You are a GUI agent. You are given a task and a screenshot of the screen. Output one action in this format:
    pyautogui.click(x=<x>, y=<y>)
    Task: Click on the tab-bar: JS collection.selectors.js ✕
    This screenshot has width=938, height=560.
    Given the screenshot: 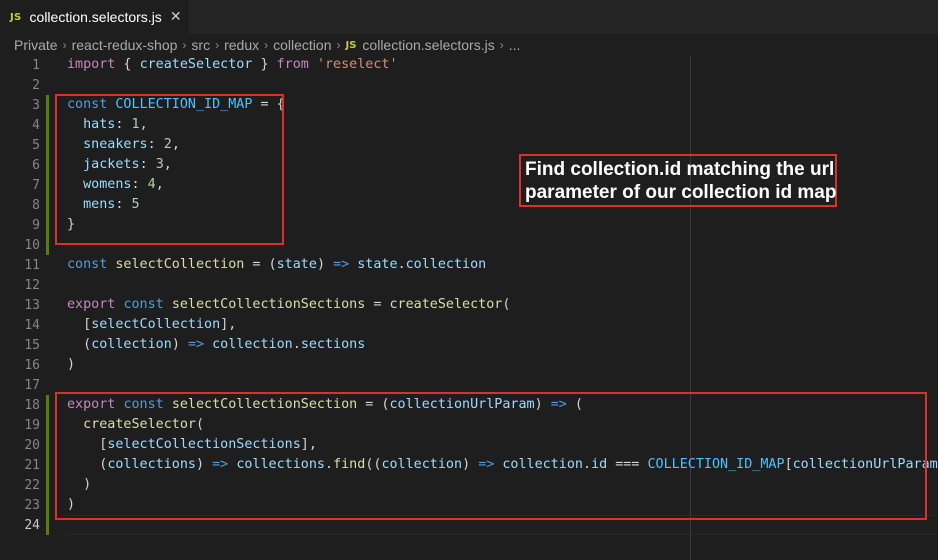 What is the action you would take?
    pyautogui.click(x=469, y=17)
    